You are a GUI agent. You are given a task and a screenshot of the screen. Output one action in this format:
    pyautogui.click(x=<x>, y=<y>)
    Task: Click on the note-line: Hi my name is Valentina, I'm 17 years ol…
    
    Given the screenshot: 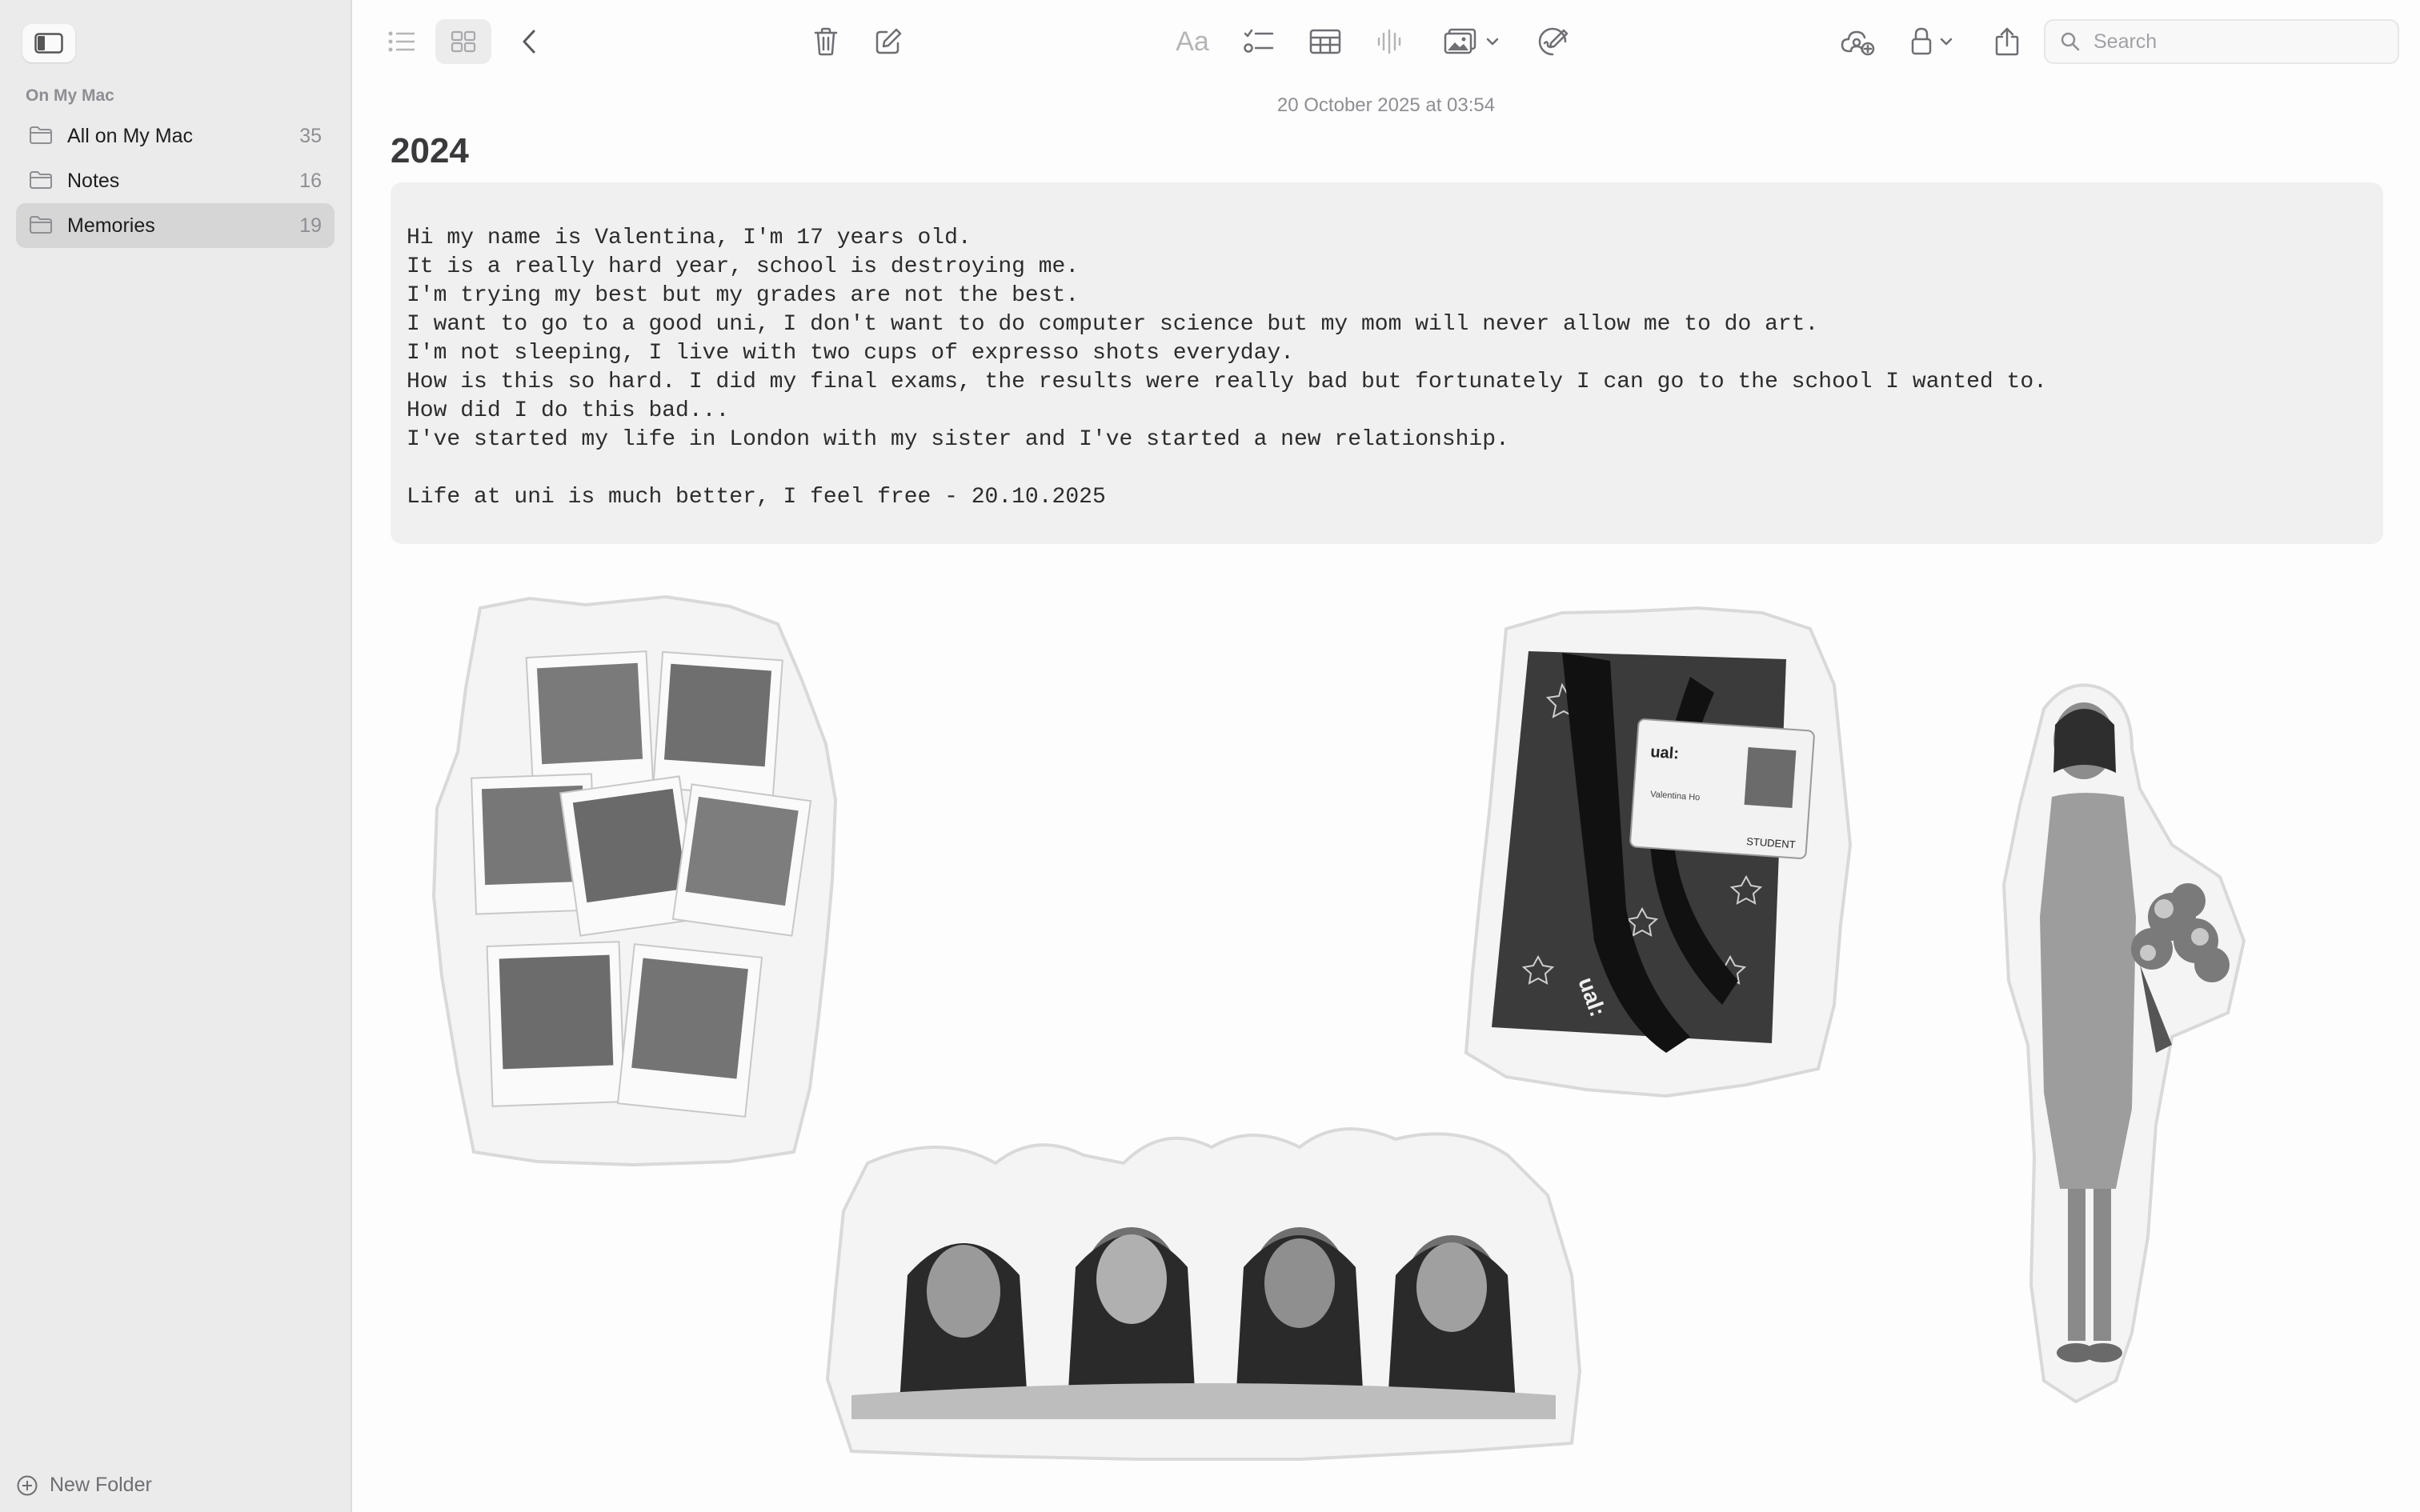 What is the action you would take?
    pyautogui.click(x=689, y=238)
    